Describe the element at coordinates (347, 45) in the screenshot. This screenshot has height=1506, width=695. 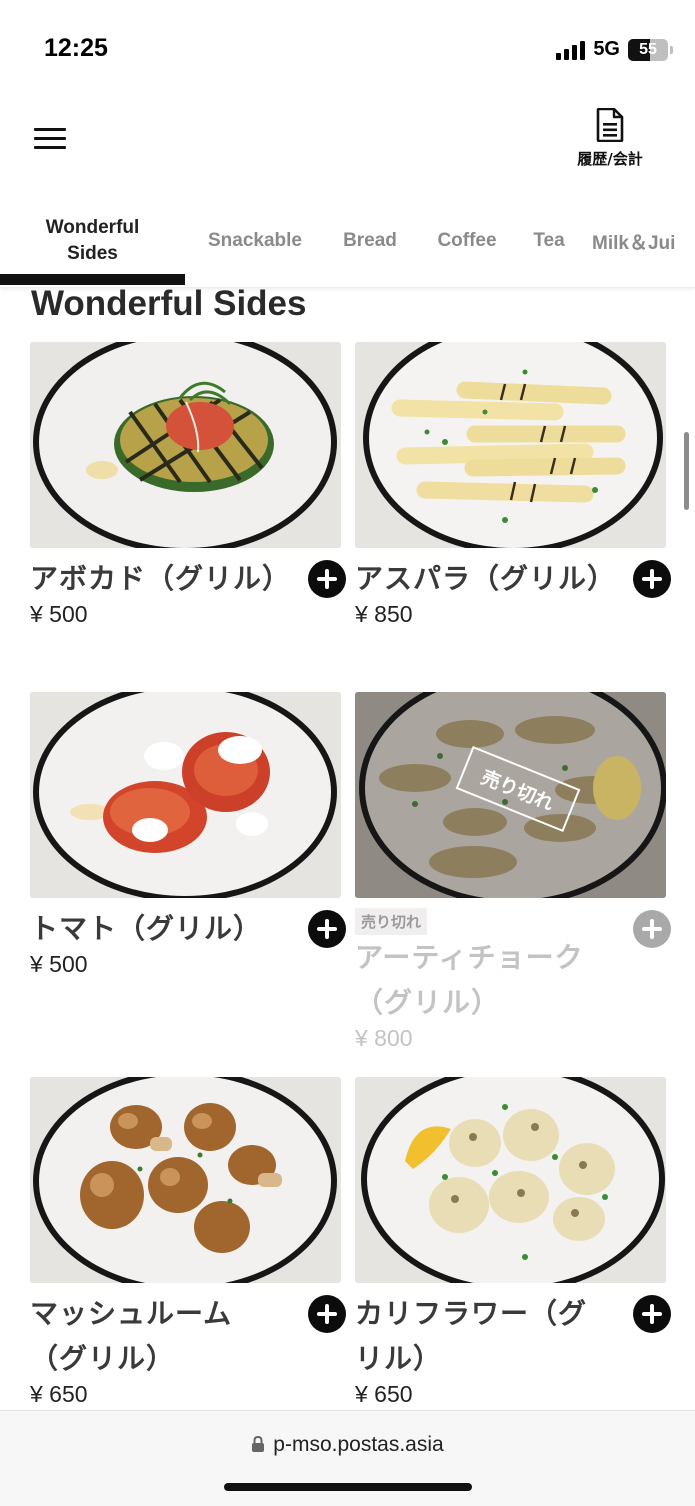
I see `status-bar: 12:25 5G 55` at that location.